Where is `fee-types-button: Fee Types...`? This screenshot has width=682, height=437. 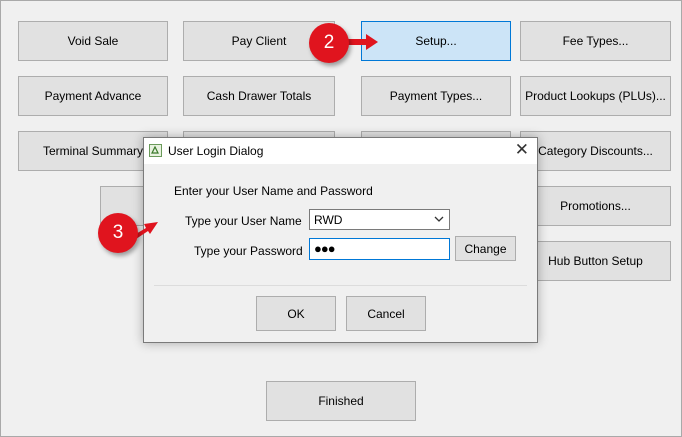 fee-types-button: Fee Types... is located at coordinates (595, 41).